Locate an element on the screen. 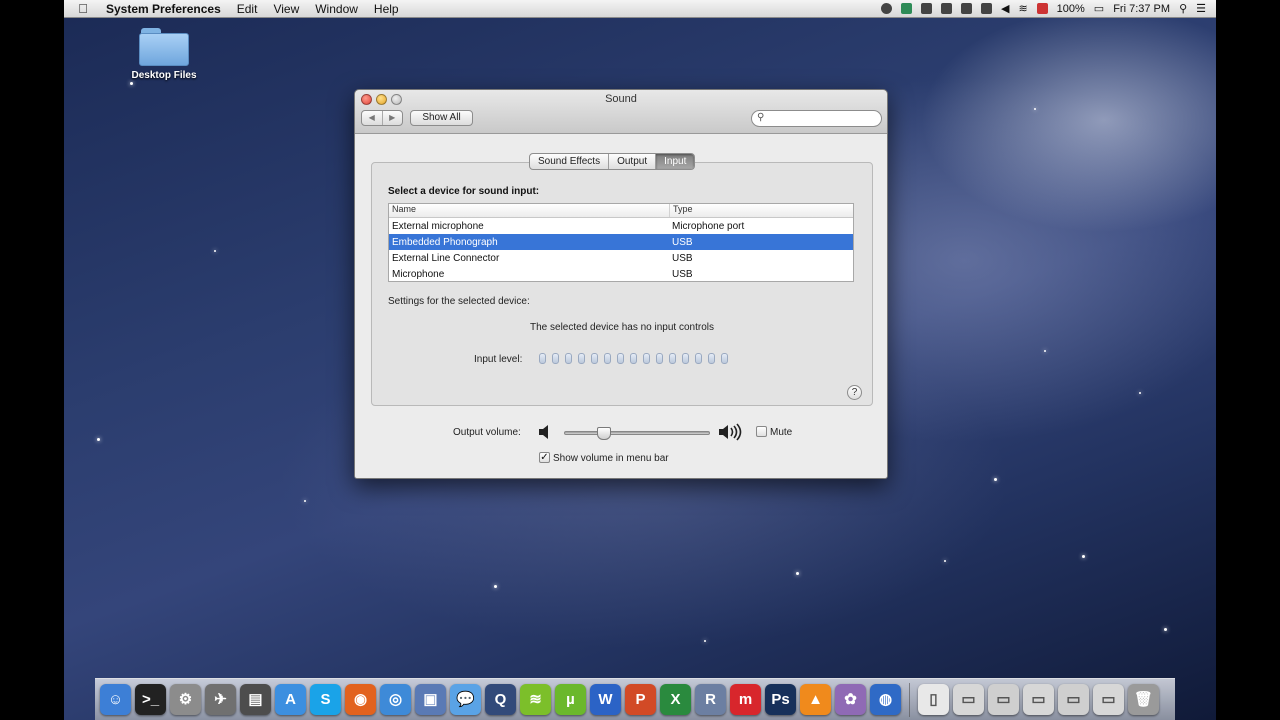  dock-photoshop-icon: Ps is located at coordinates (780, 699).